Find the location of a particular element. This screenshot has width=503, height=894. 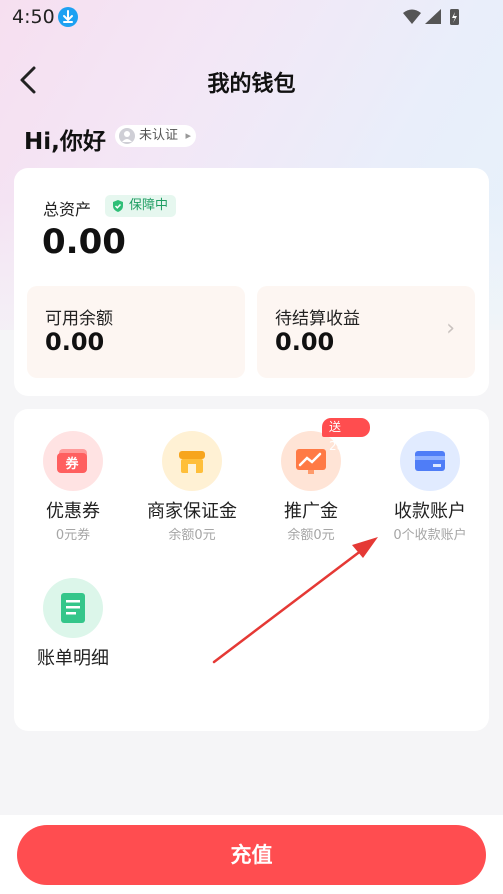

verification-status-label: 未认证 is located at coordinates (159, 135).